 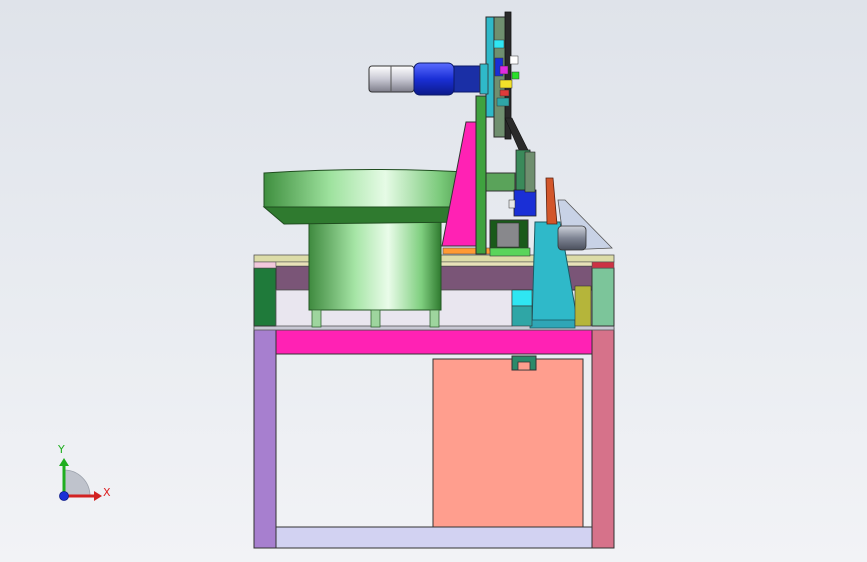 What do you see at coordinates (552, 324) in the screenshot?
I see `press-column-base` at bounding box center [552, 324].